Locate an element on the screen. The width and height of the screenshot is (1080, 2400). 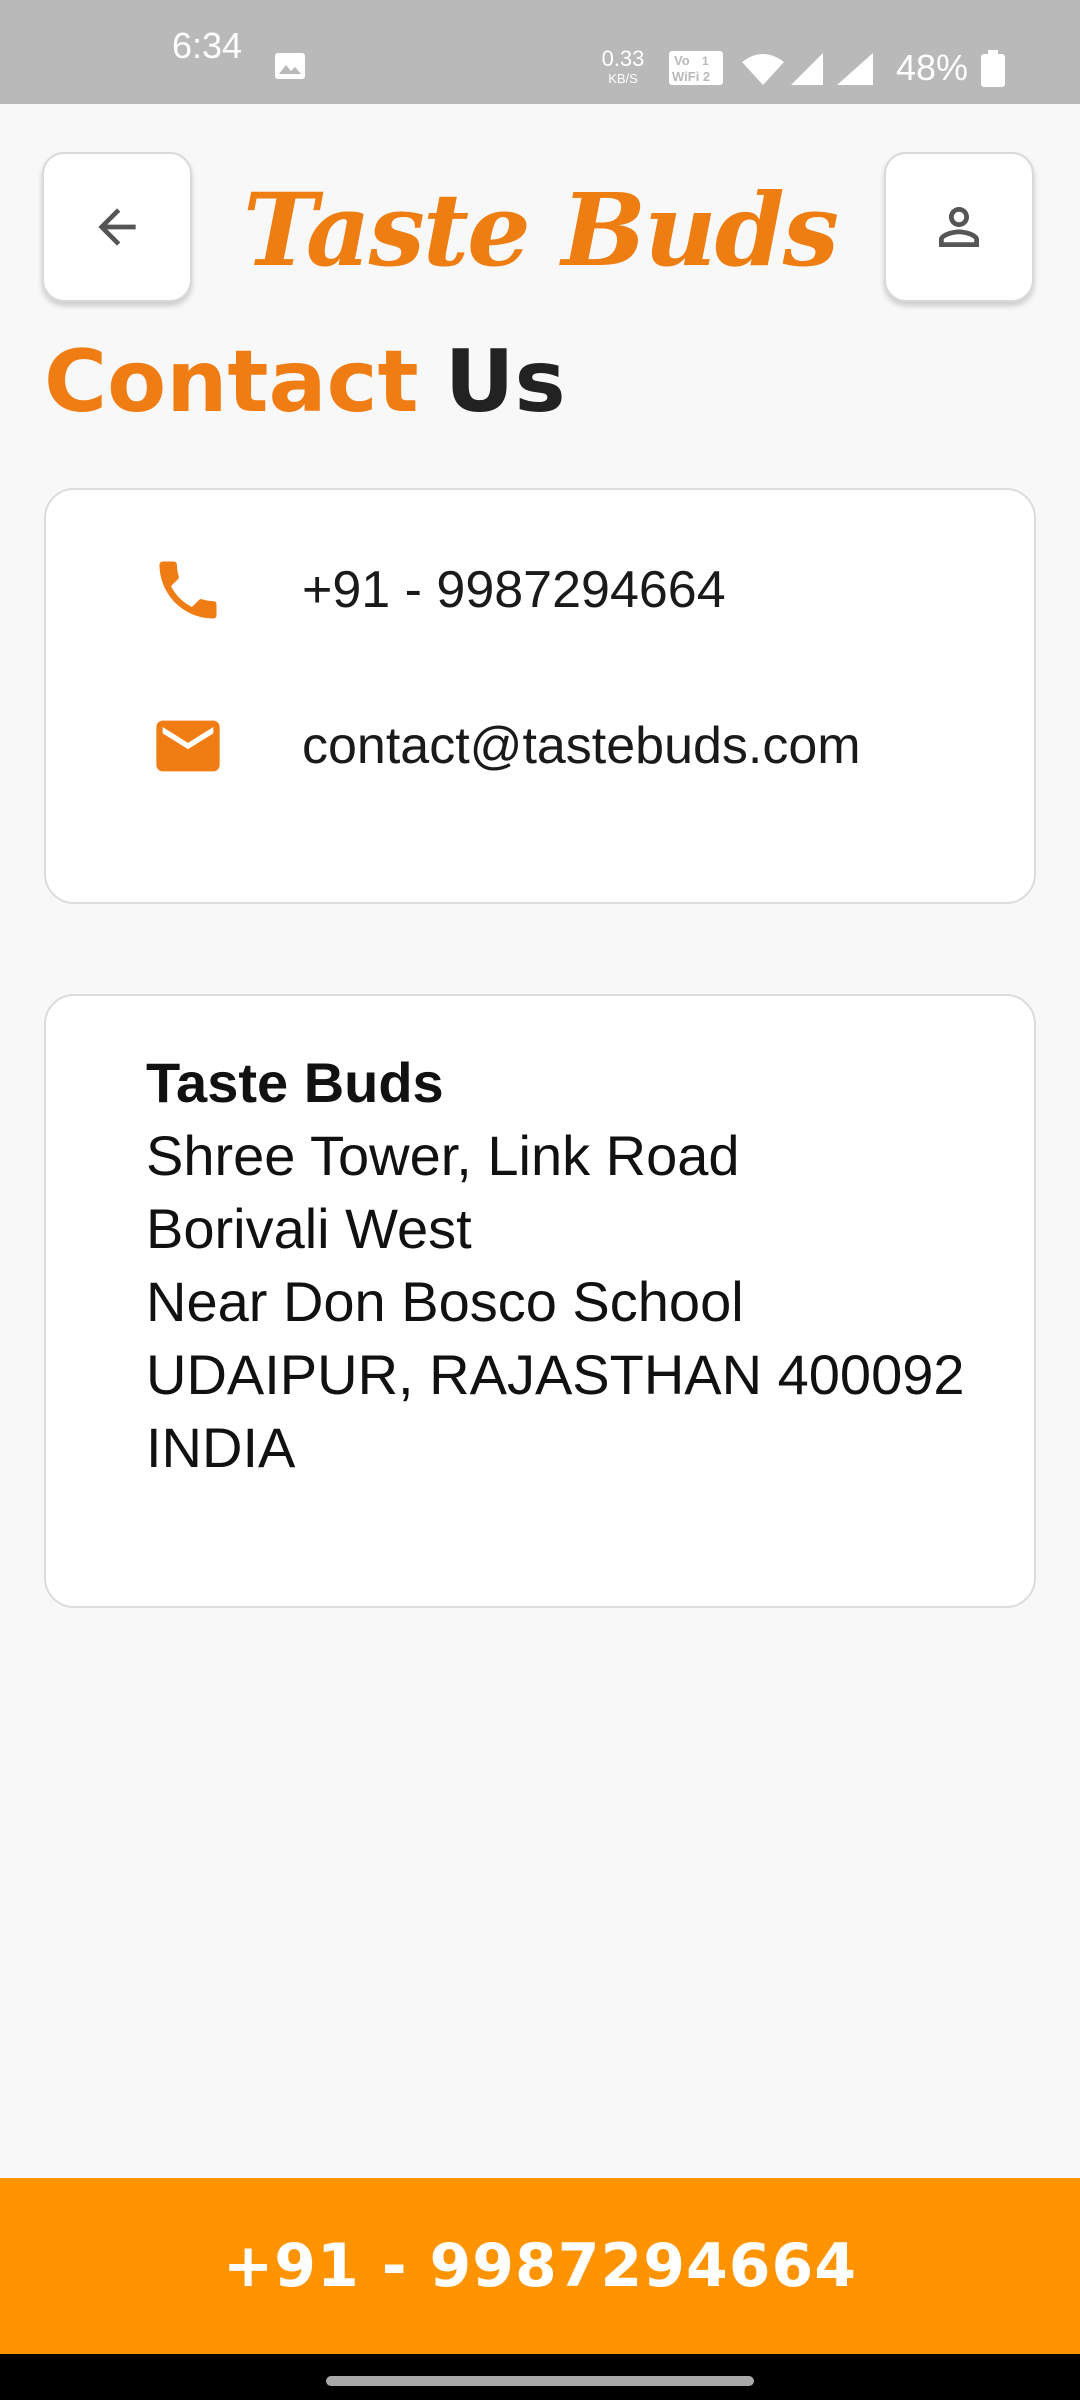
email-row: contact@tastebuds.com is located at coordinates (540, 736).